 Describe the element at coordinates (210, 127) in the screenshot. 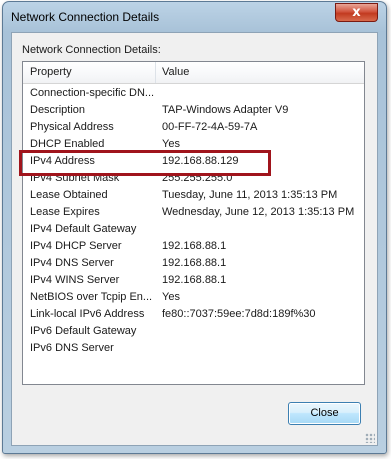

I see `row-value: 00-FF-72-4A-59-7A` at that location.